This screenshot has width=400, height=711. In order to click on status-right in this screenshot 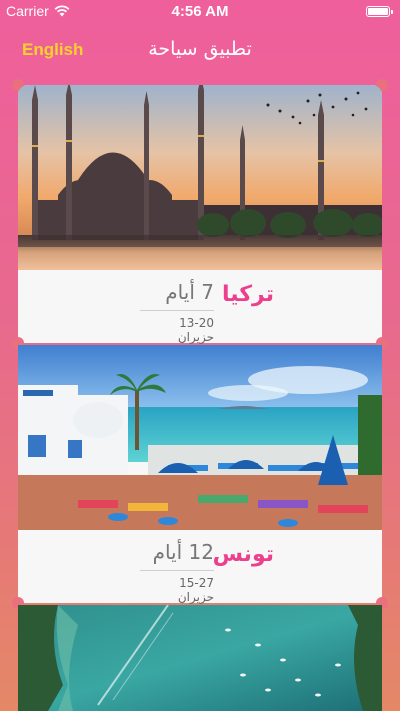, I will do `click(379, 11)`.